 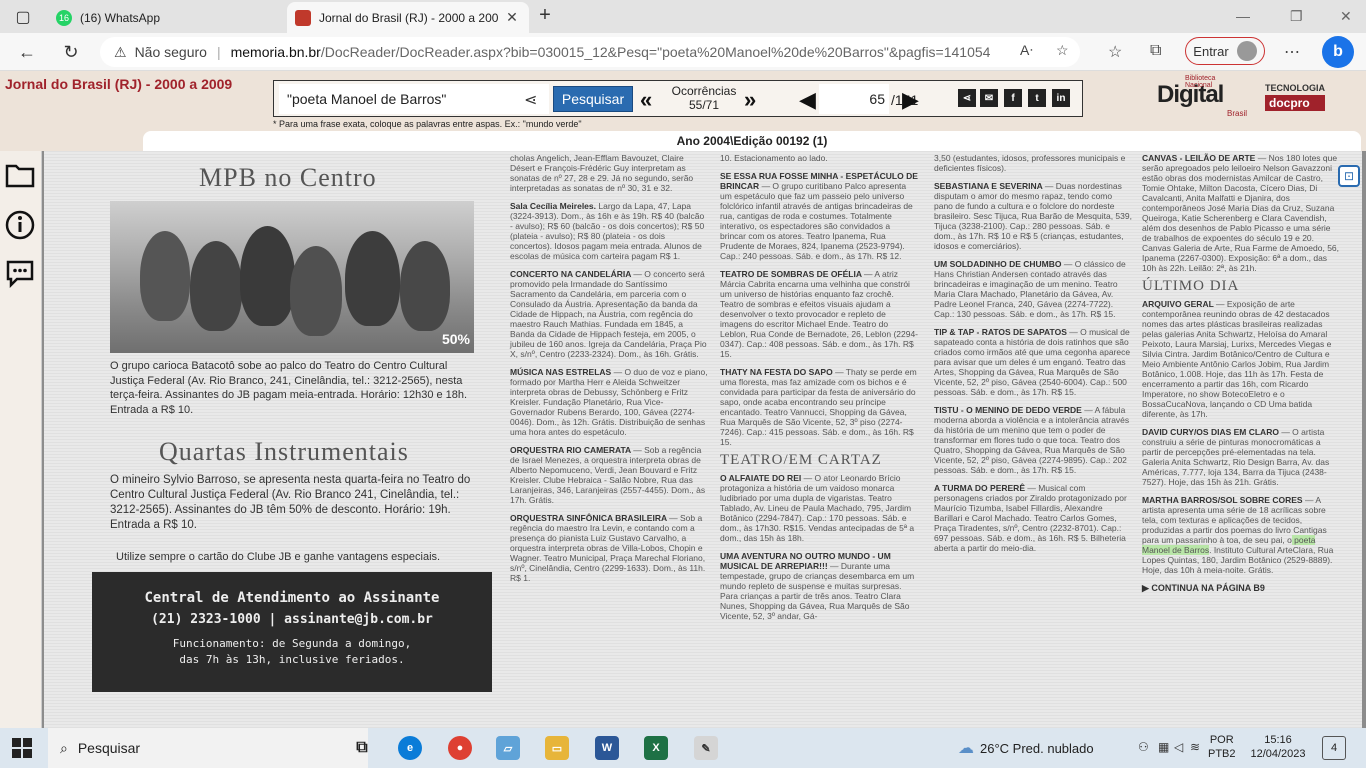 What do you see at coordinates (646, 100) in the screenshot?
I see `previous-occurrence-icon: «` at bounding box center [646, 100].